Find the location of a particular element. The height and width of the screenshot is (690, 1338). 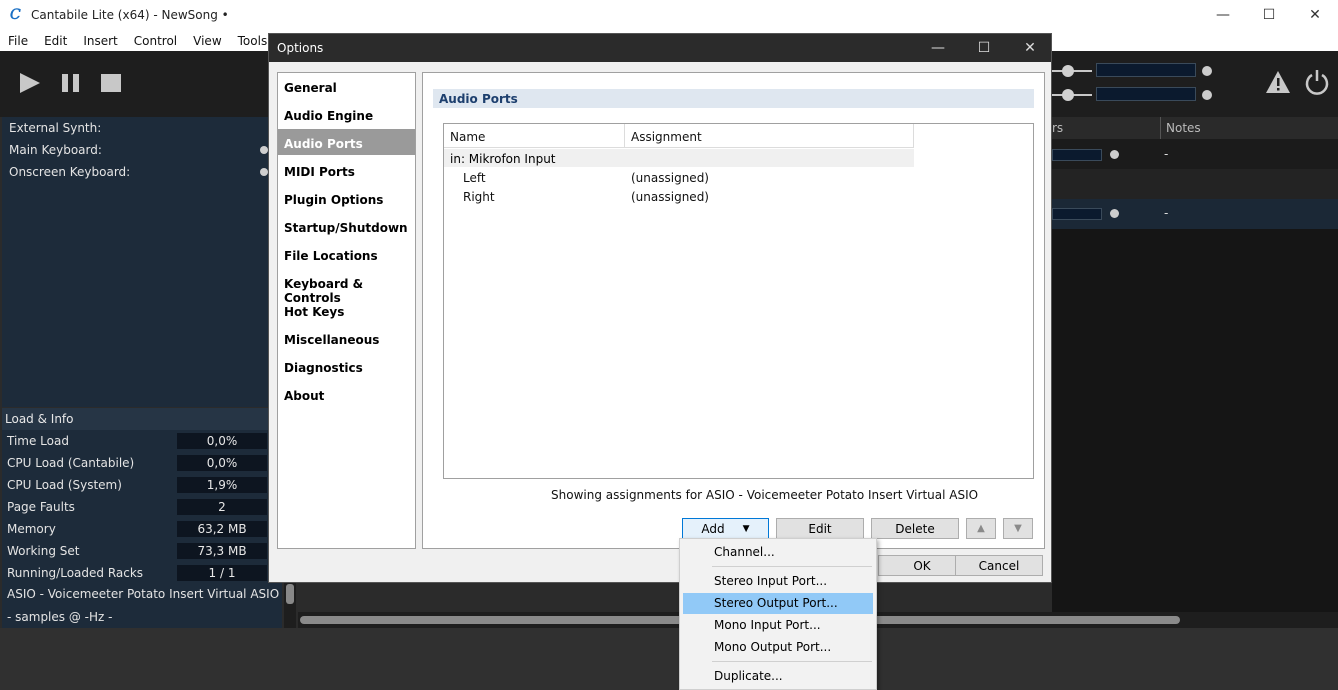

load-row-memory: Memory 63,2 MB is located at coordinates (141, 529).